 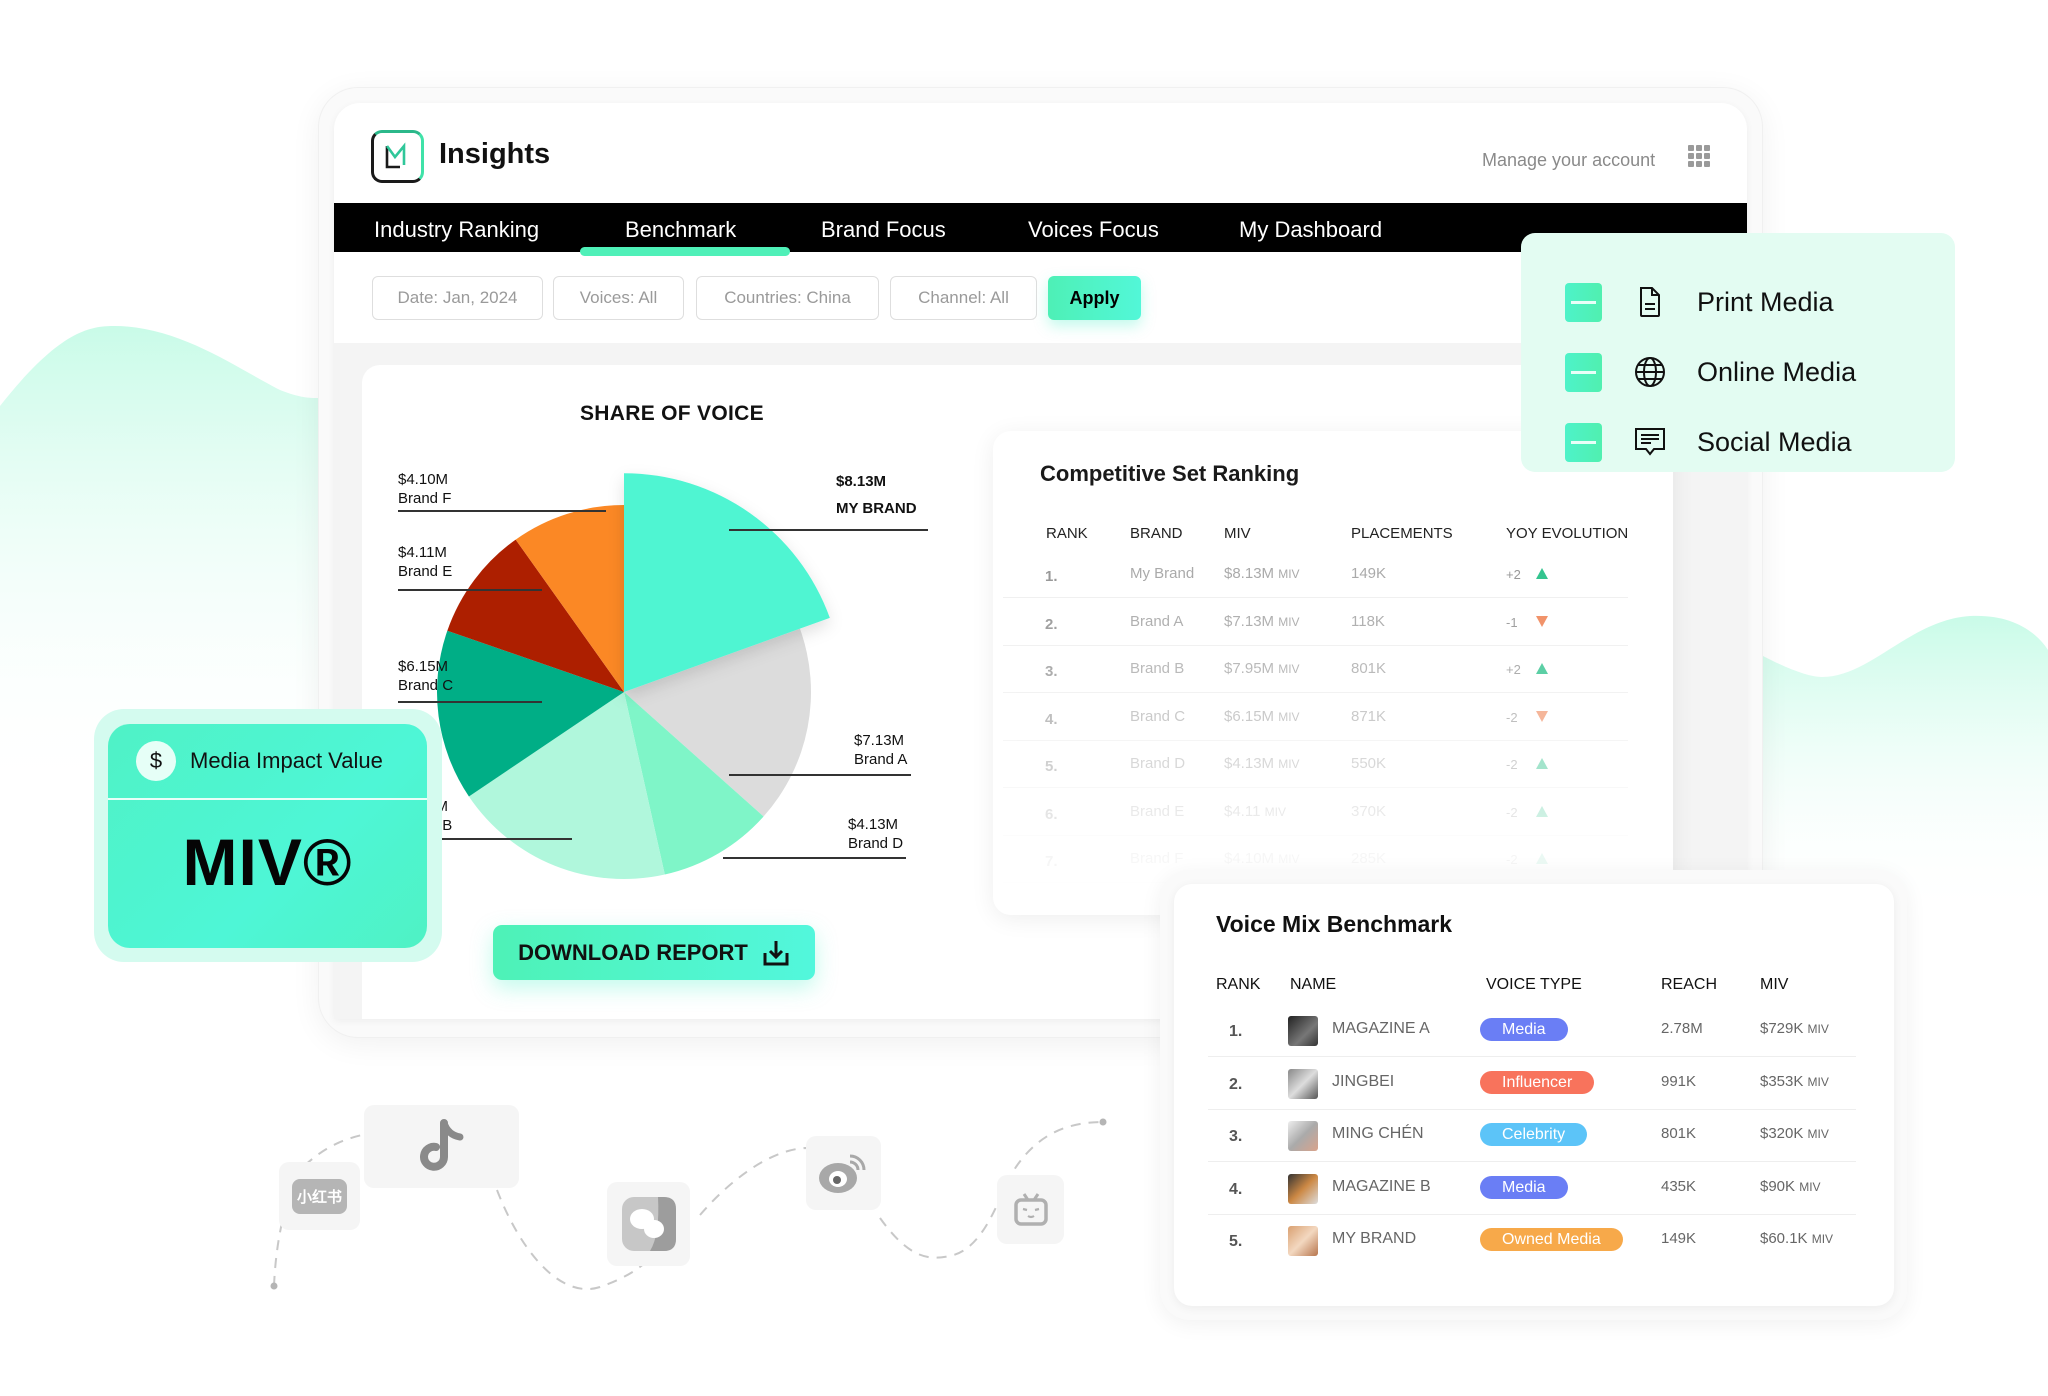 I want to click on social-media-checkbox, so click(x=1583, y=442).